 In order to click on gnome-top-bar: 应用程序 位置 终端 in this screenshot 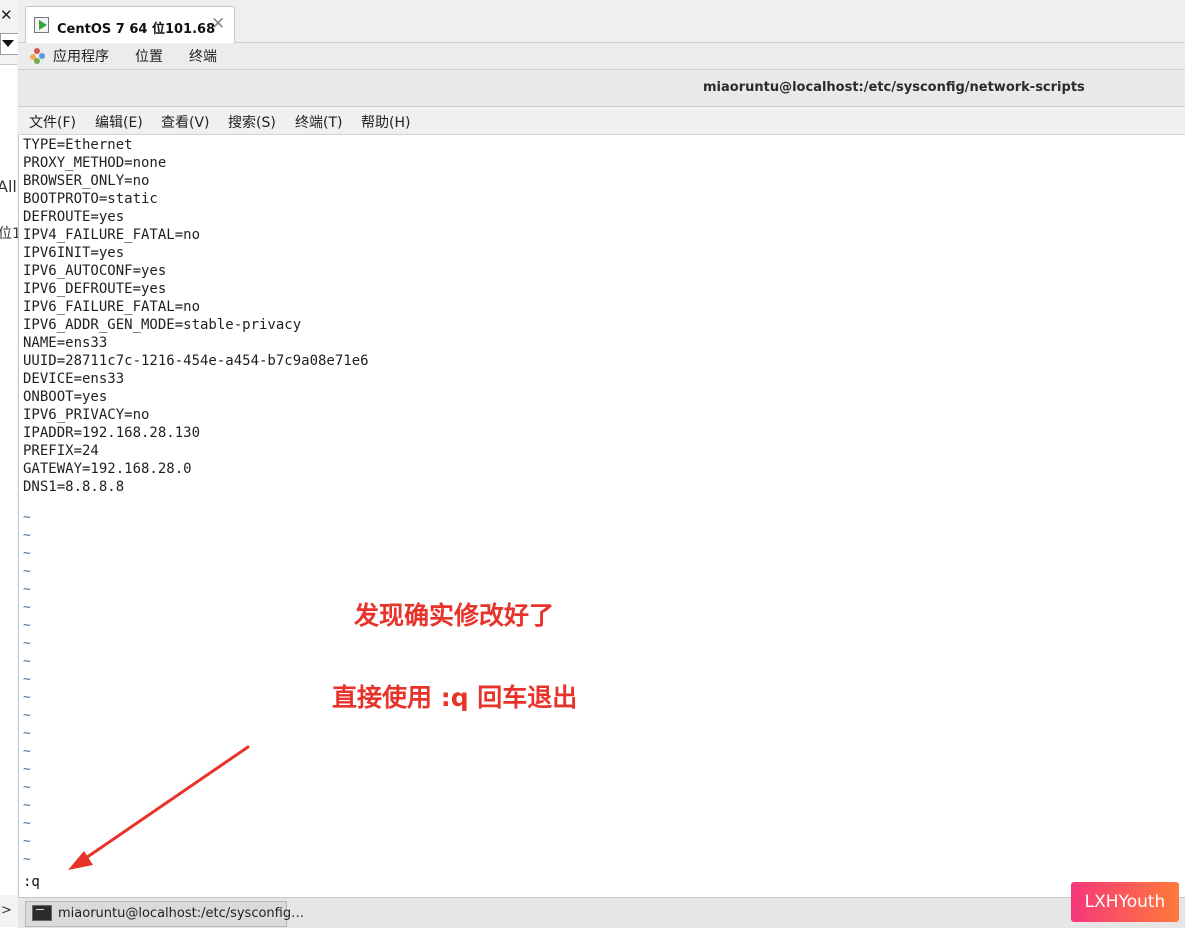, I will do `click(601, 56)`.